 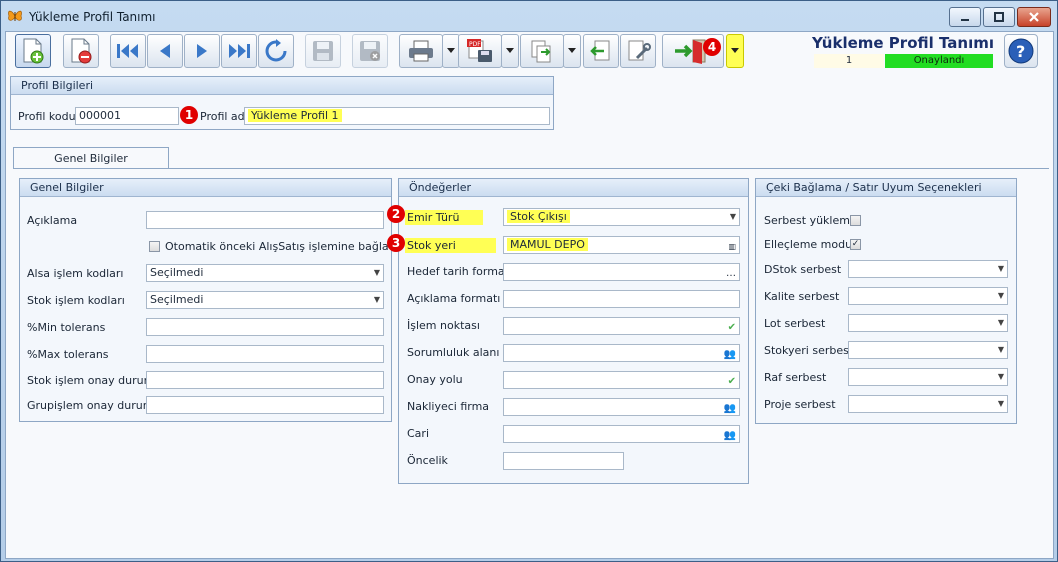 What do you see at coordinates (803, 269) in the screenshot?
I see `dstok-serbest-label: DStok serbest` at bounding box center [803, 269].